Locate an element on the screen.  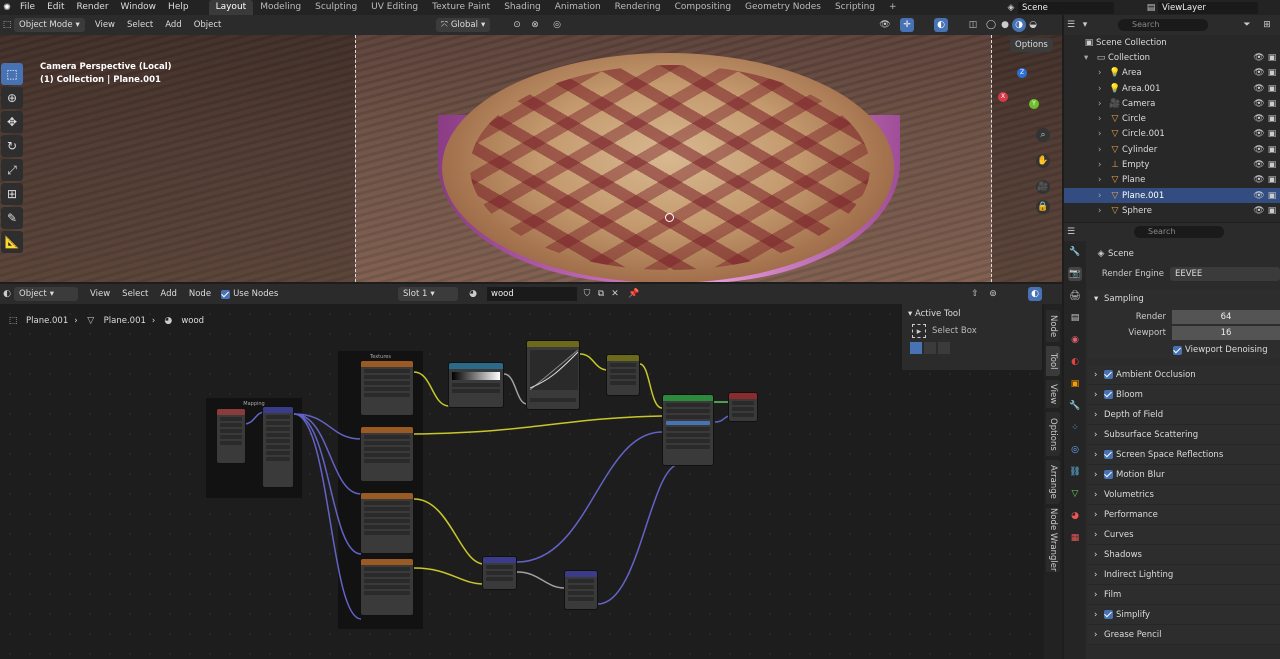
menu-window: Window is located at coordinates (139, 7).